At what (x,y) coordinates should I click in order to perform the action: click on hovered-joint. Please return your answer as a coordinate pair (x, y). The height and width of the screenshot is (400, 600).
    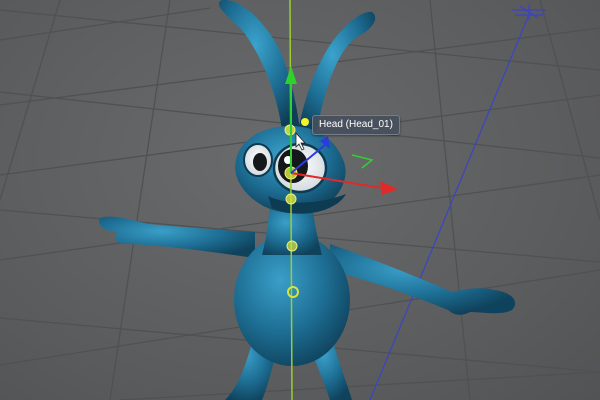
    Looking at the image, I should click on (305, 122).